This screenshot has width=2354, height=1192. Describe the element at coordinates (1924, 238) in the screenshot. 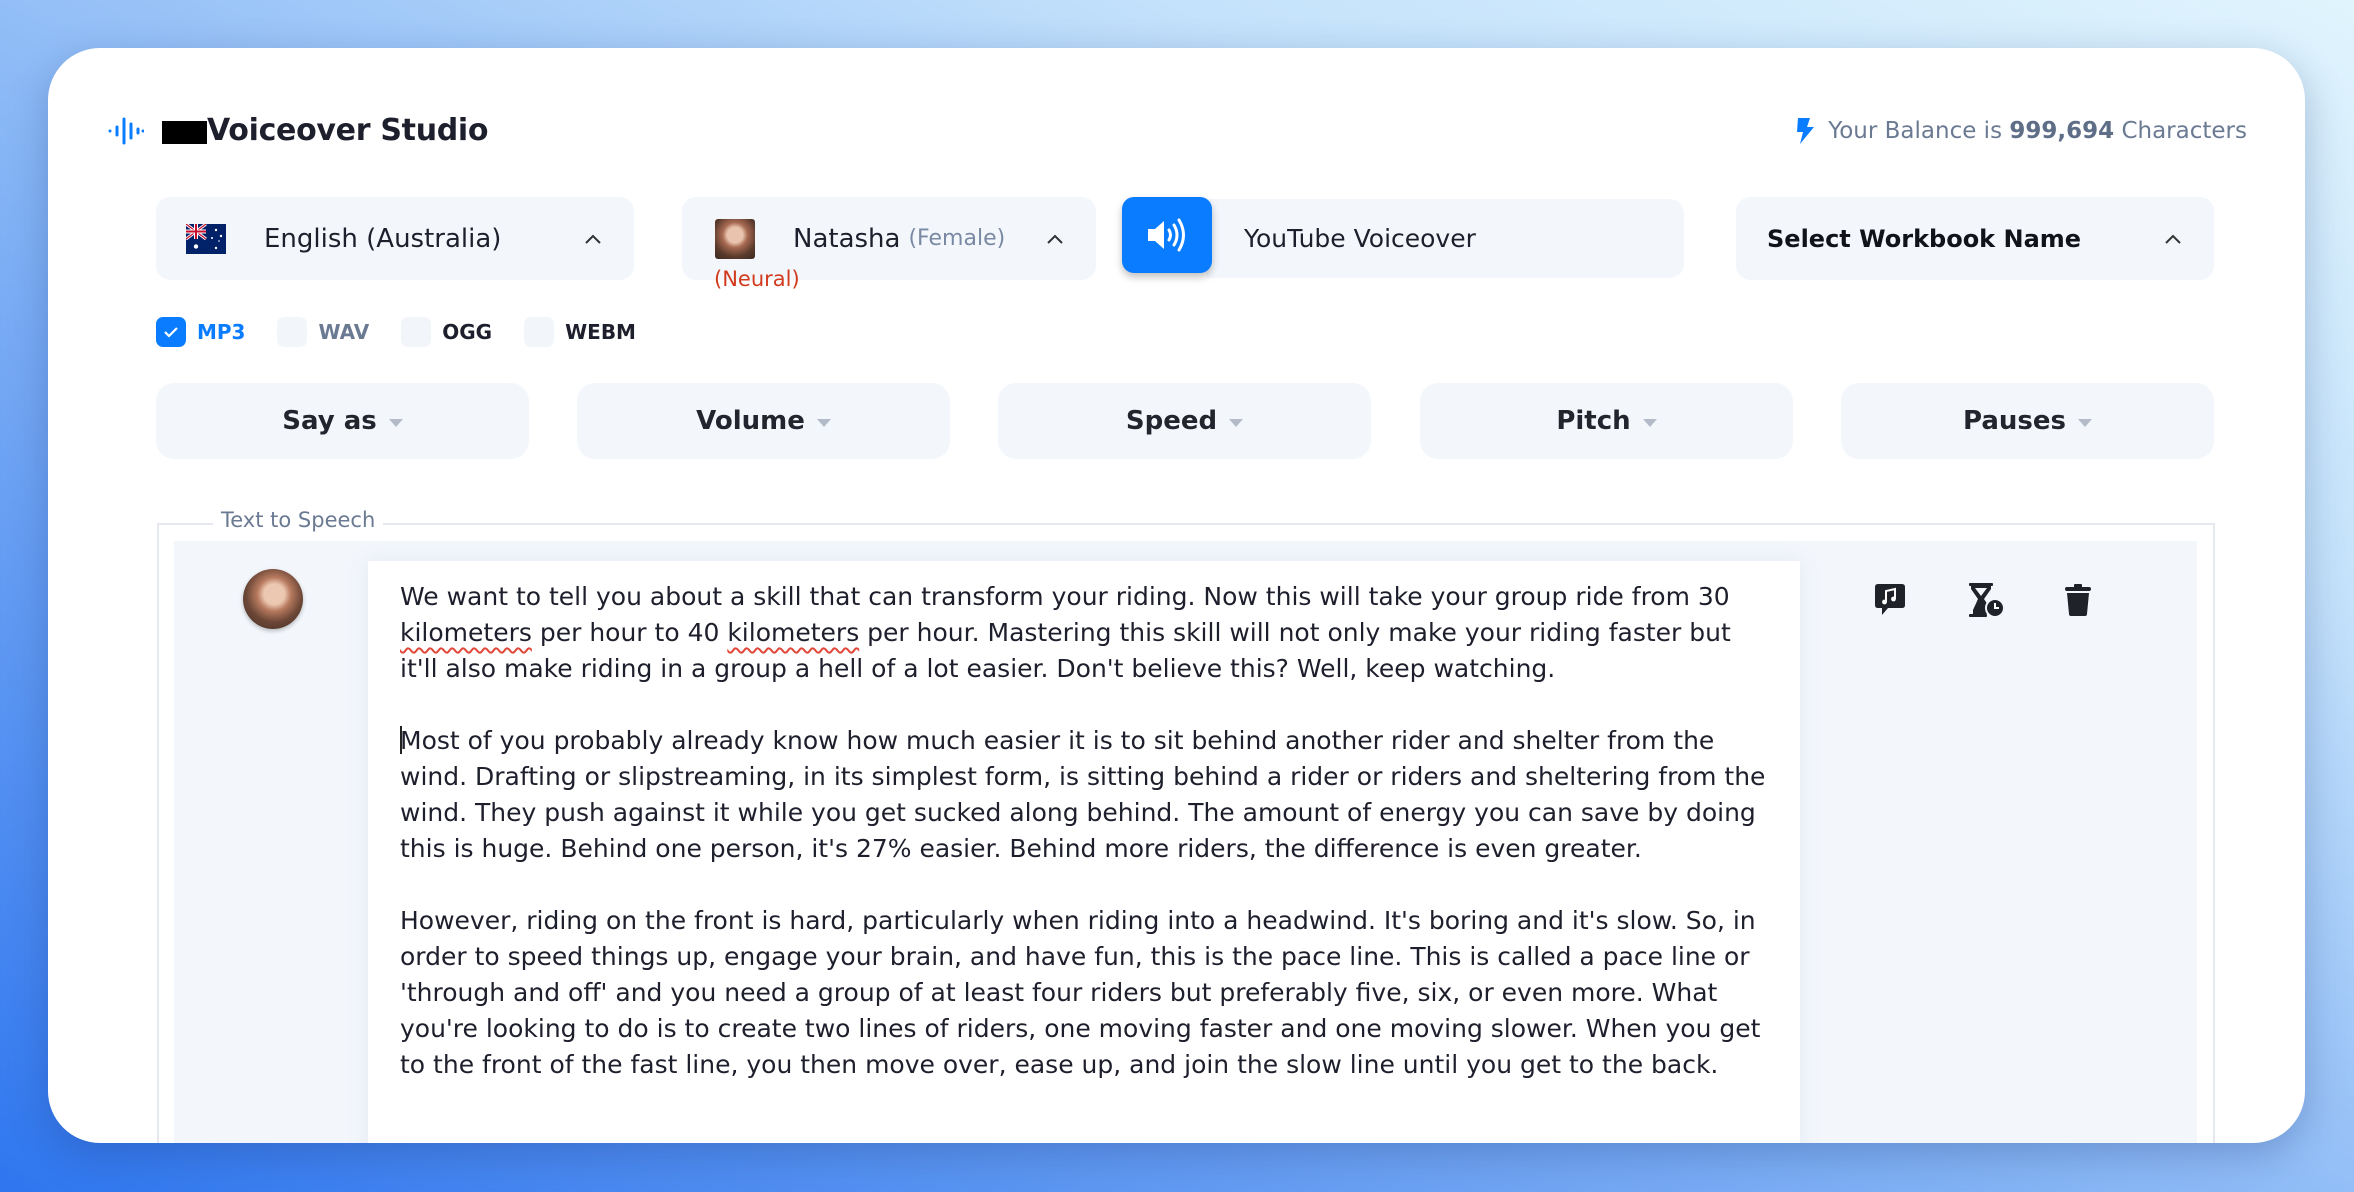

I see `workbook-label: Select Workbook Name` at that location.